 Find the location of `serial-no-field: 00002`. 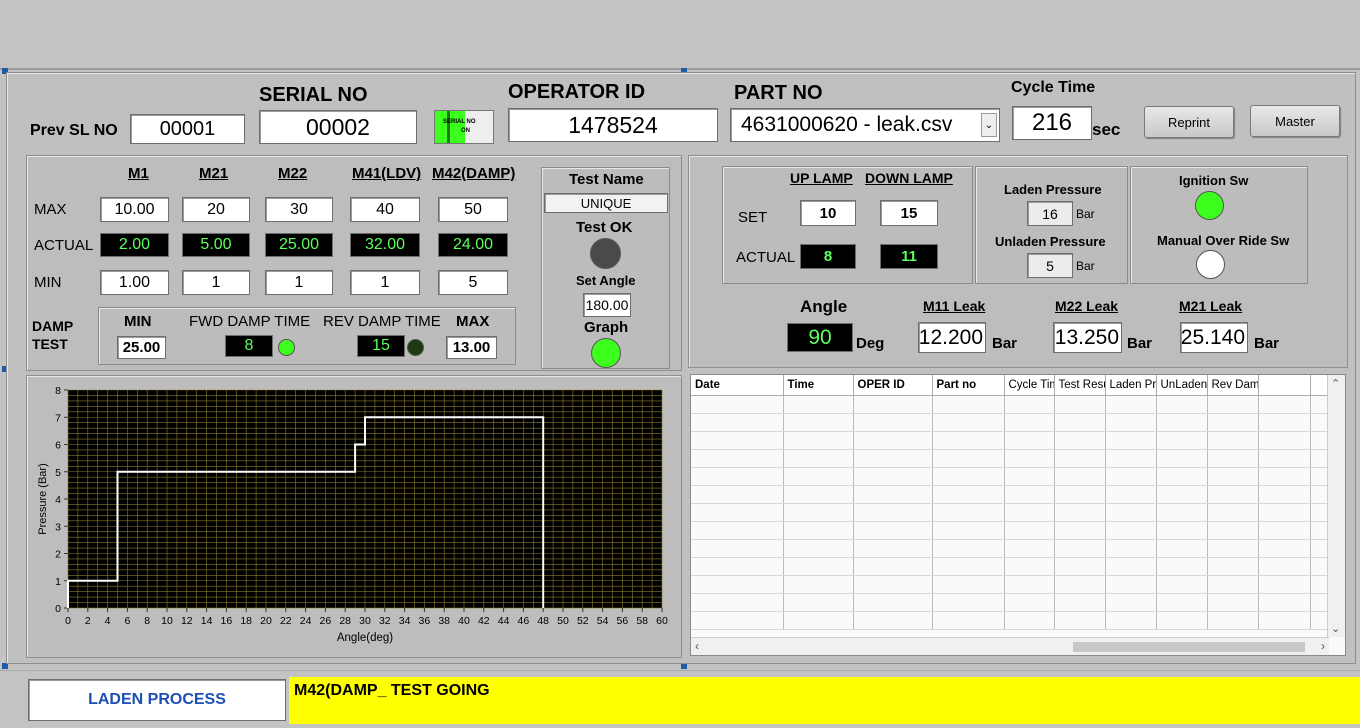

serial-no-field: 00002 is located at coordinates (338, 127).